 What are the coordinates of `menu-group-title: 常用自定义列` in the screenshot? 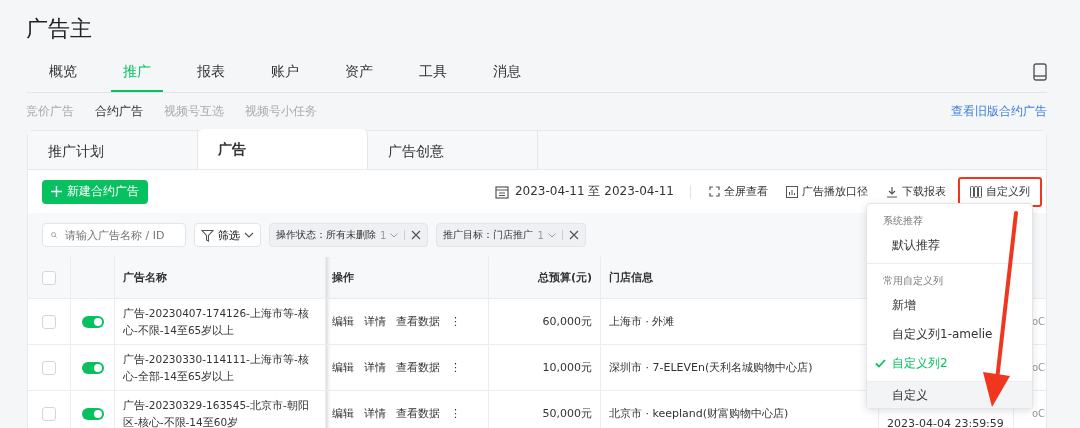 It's located at (913, 281).